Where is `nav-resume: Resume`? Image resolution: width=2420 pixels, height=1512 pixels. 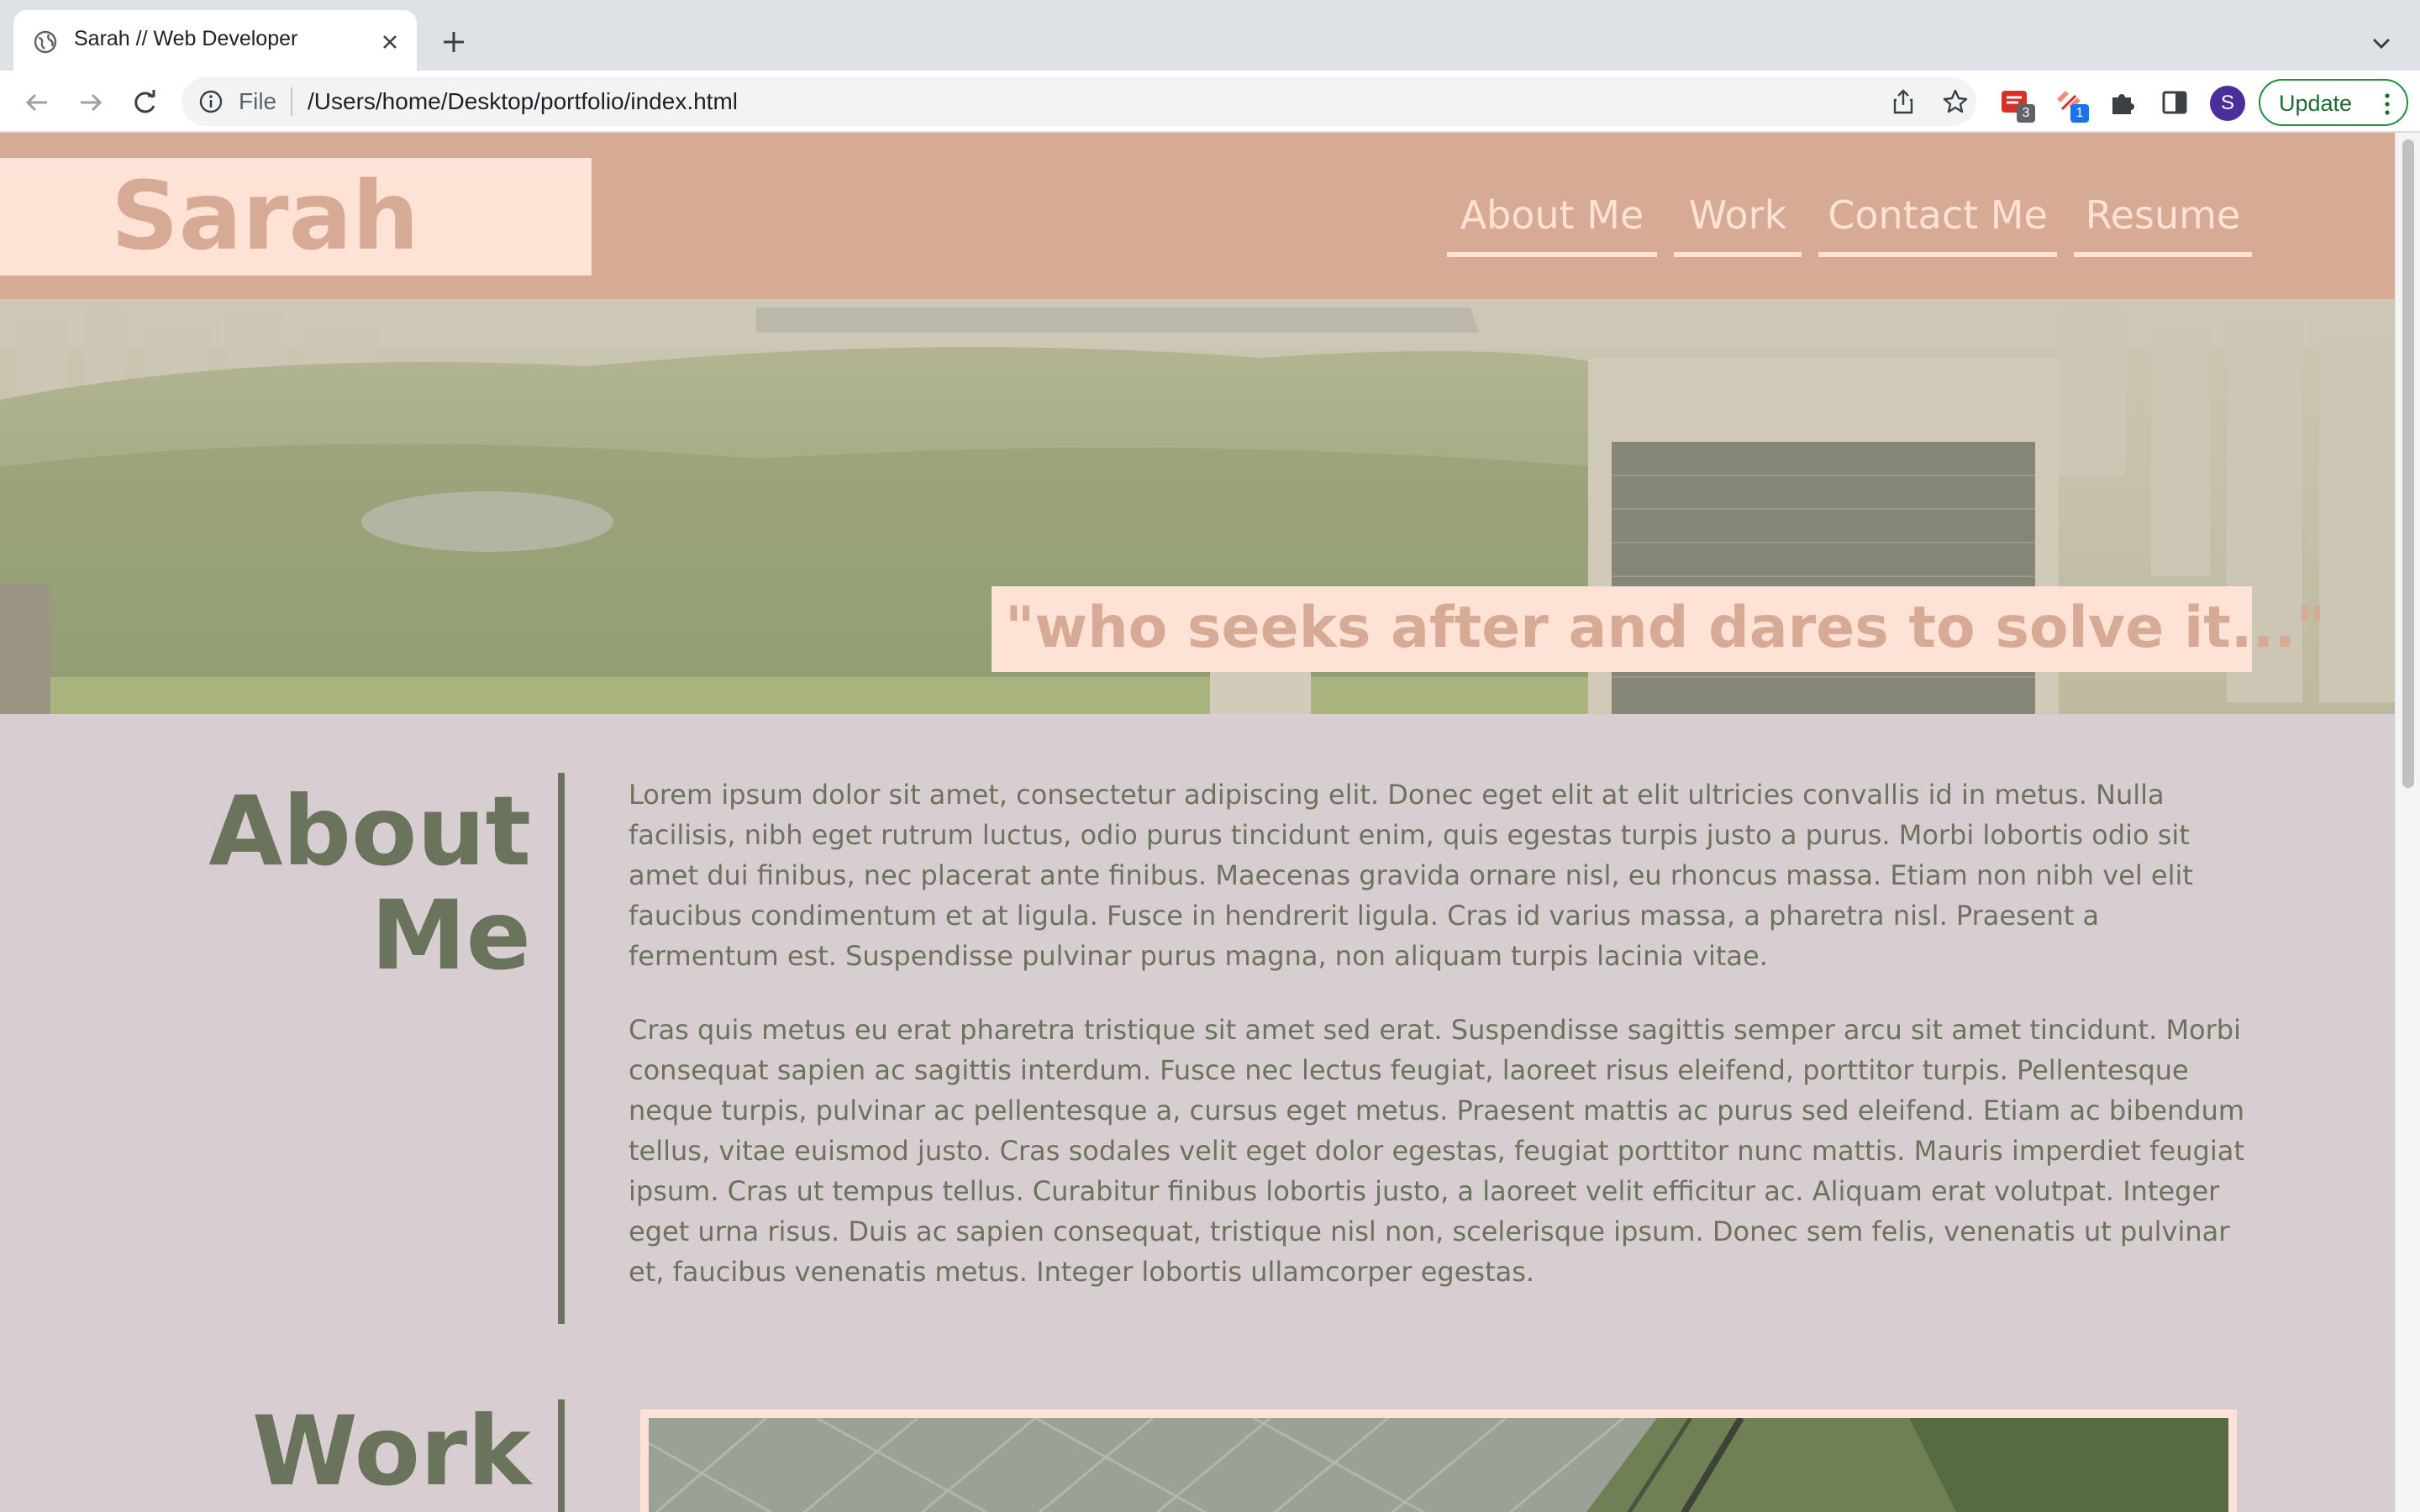 nav-resume: Resume is located at coordinates (2163, 224).